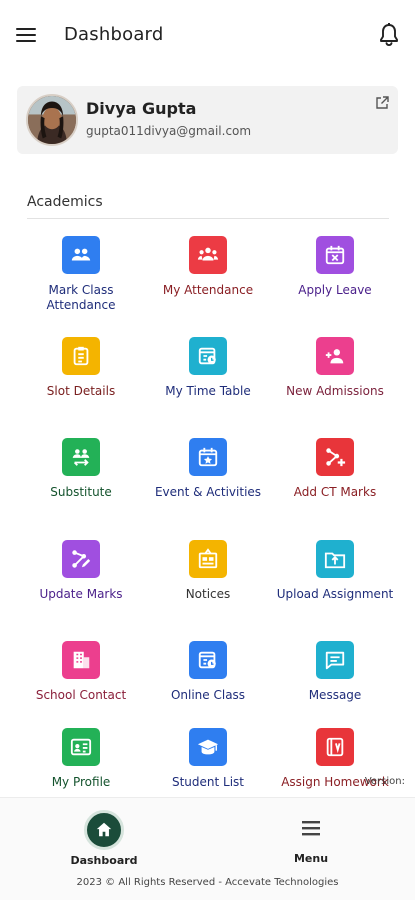 The image size is (415, 900). I want to click on home-icon, so click(104, 830).